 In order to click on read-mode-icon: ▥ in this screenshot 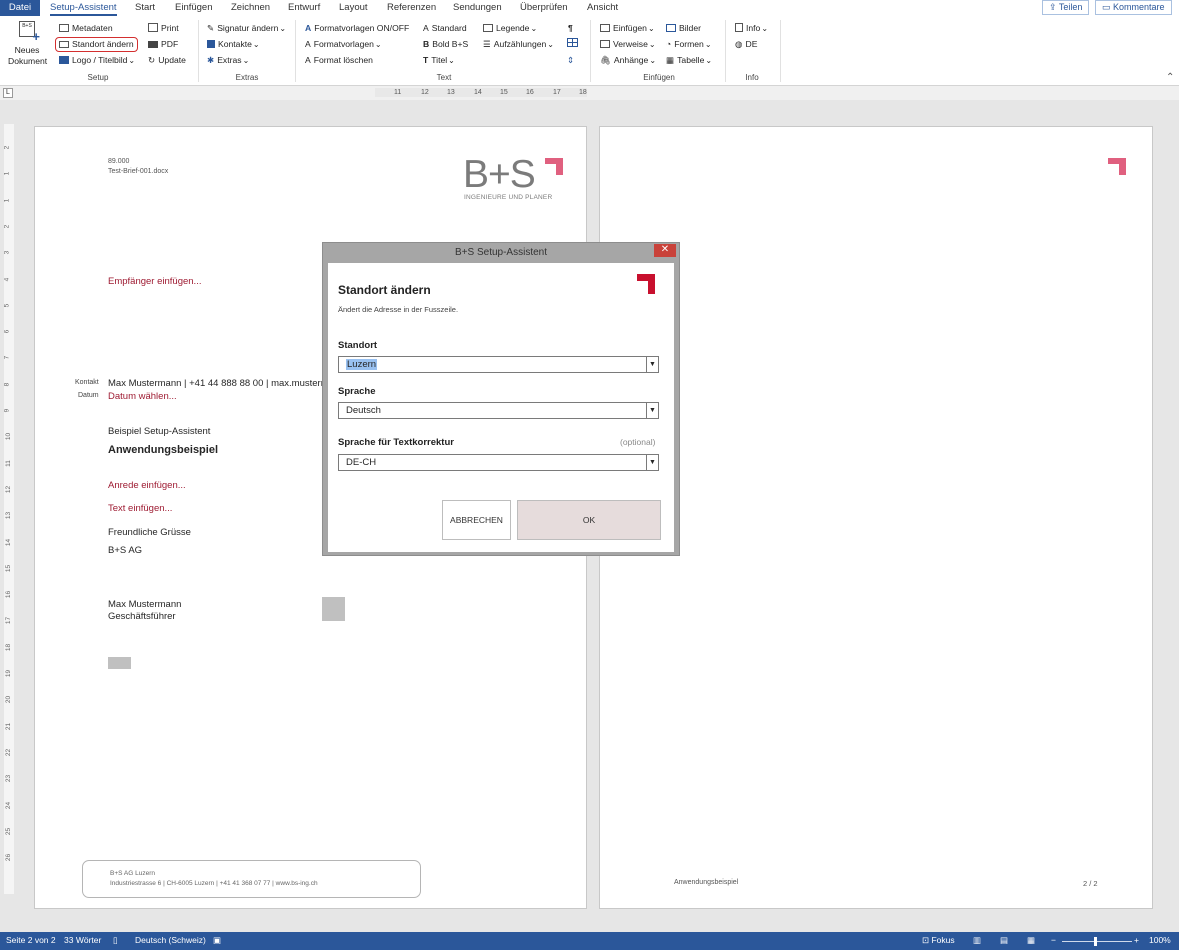, I will do `click(977, 940)`.